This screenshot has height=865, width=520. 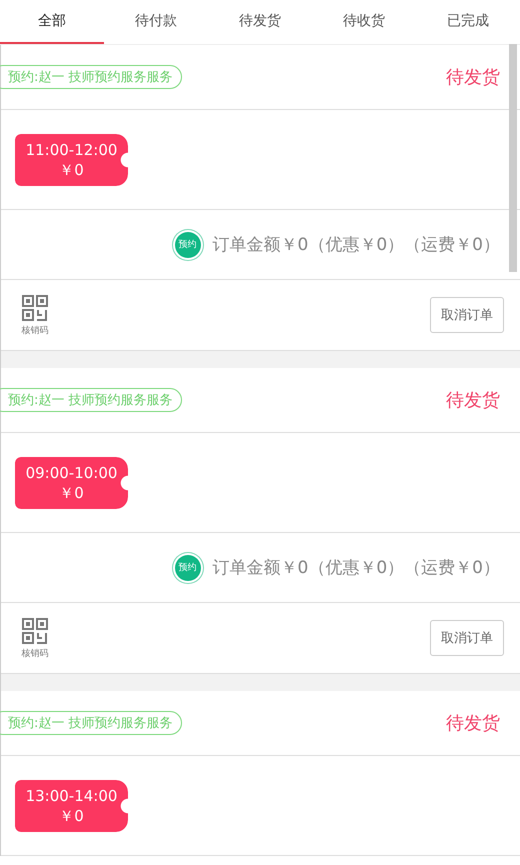 What do you see at coordinates (71, 482) in the screenshot?
I see `time-slot-ticket: 09:00-10:00 ￥0` at bounding box center [71, 482].